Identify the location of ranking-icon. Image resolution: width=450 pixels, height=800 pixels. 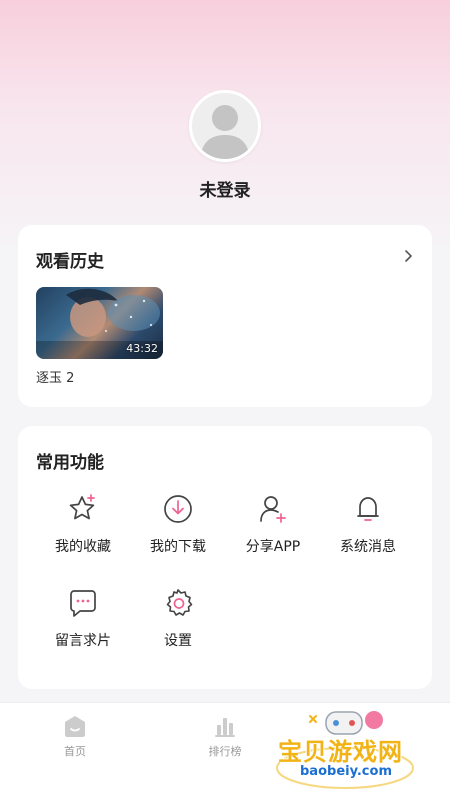
(225, 727).